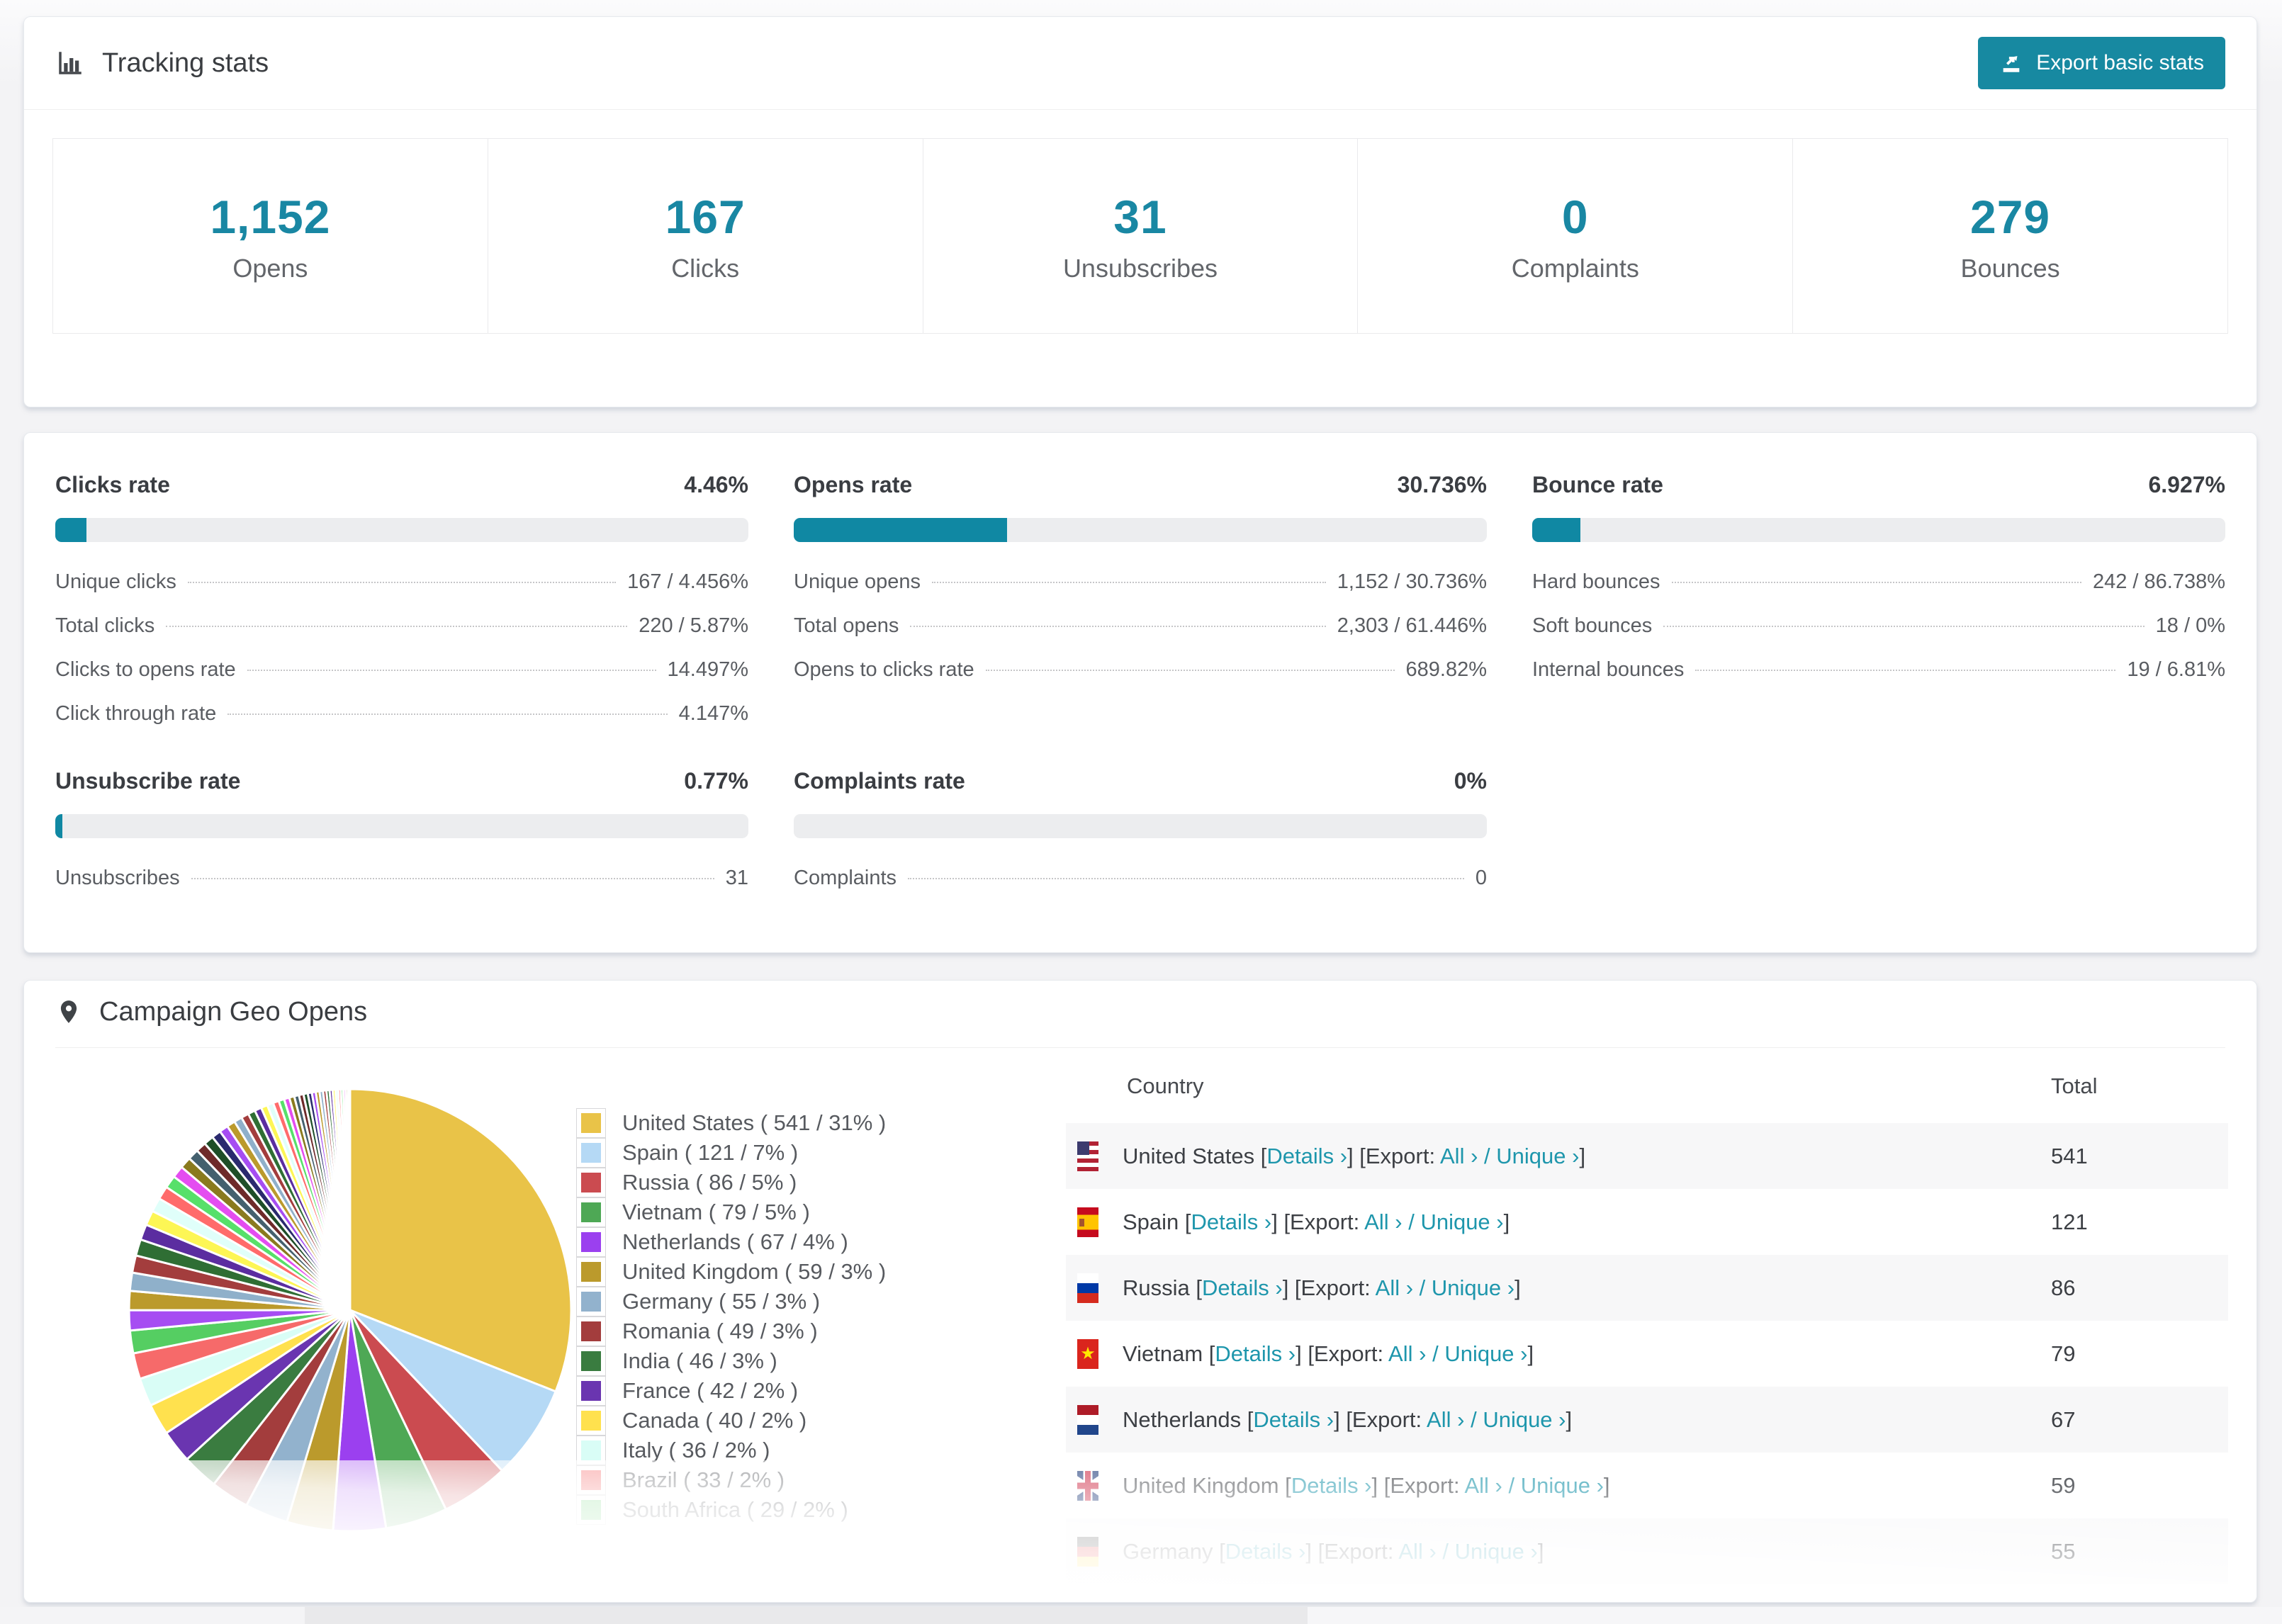  What do you see at coordinates (1473, 1287) in the screenshot?
I see `export-unique-link-russia: Unique ›` at bounding box center [1473, 1287].